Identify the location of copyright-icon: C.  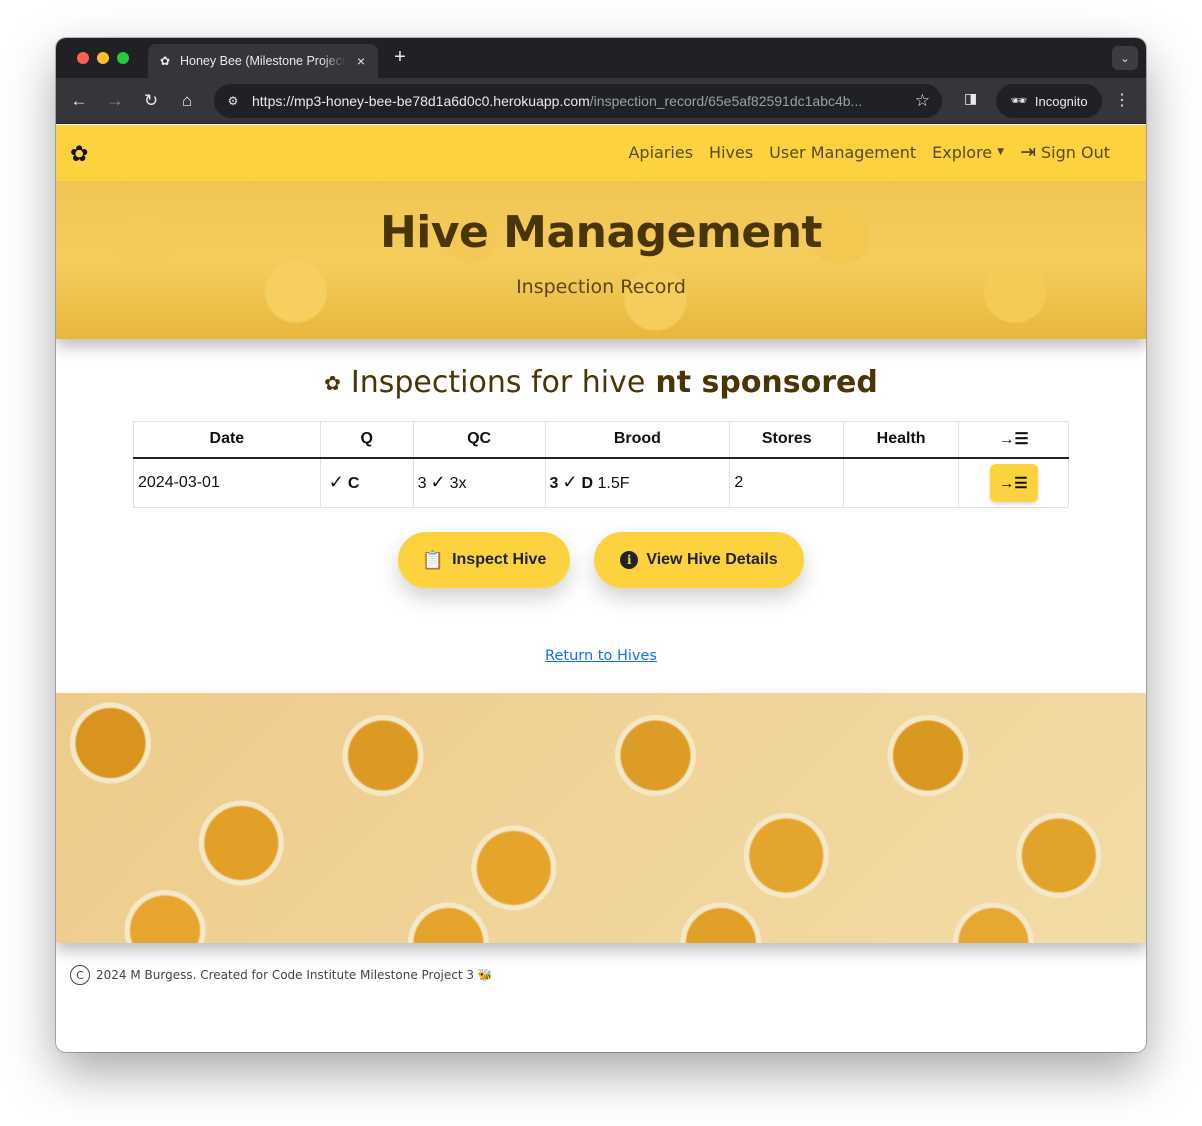
(80, 975).